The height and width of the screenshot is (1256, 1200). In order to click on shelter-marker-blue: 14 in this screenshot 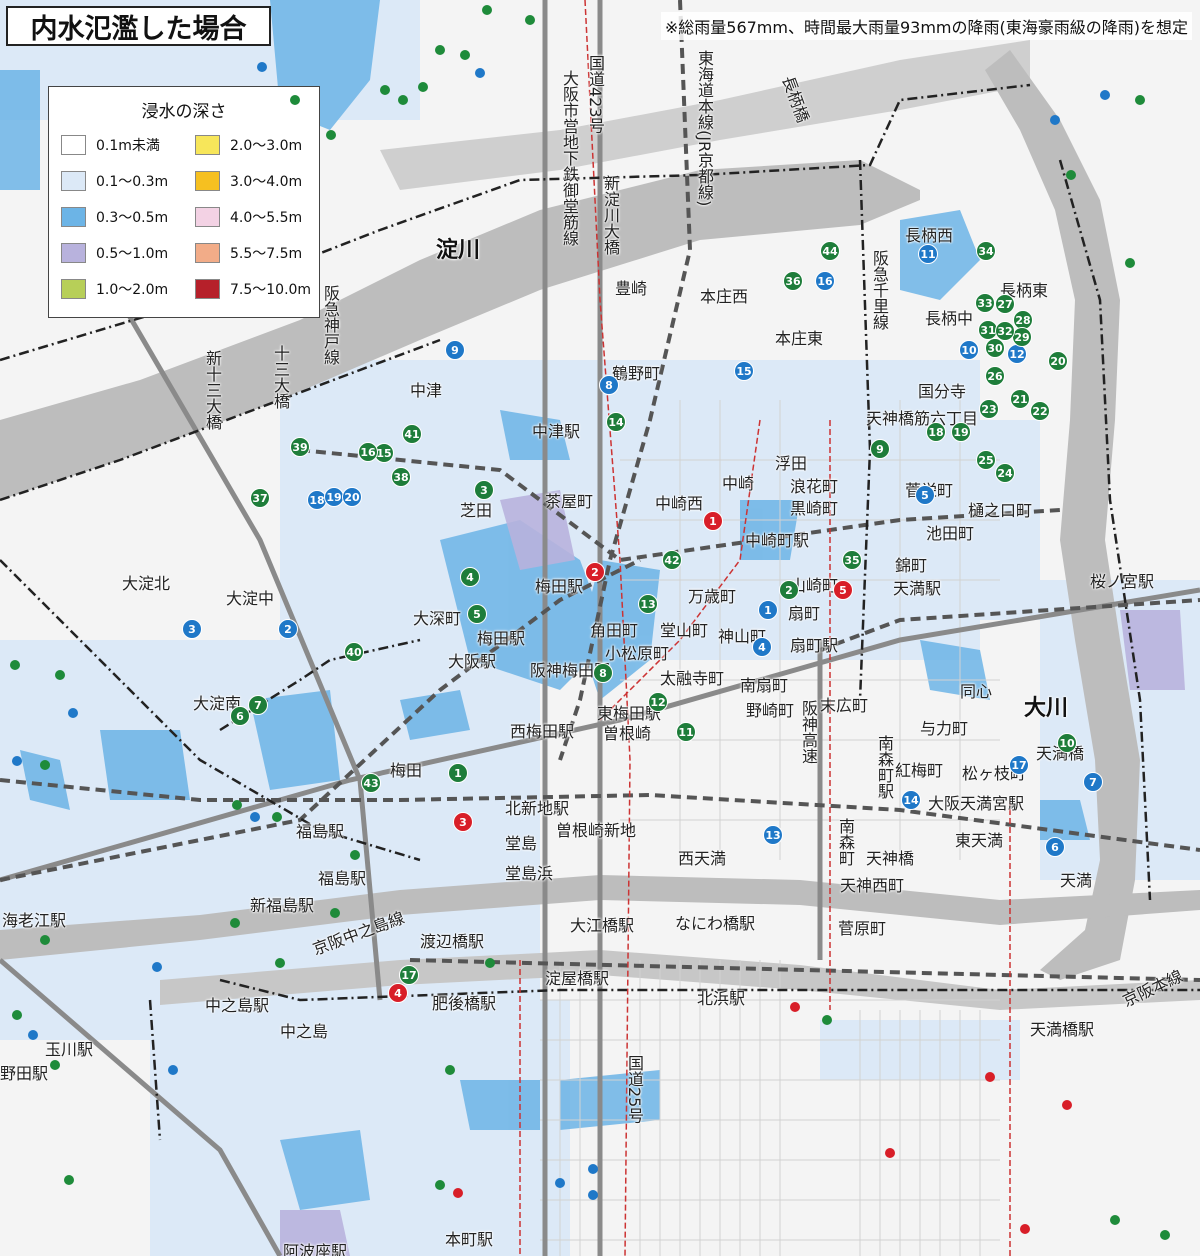, I will do `click(911, 800)`.